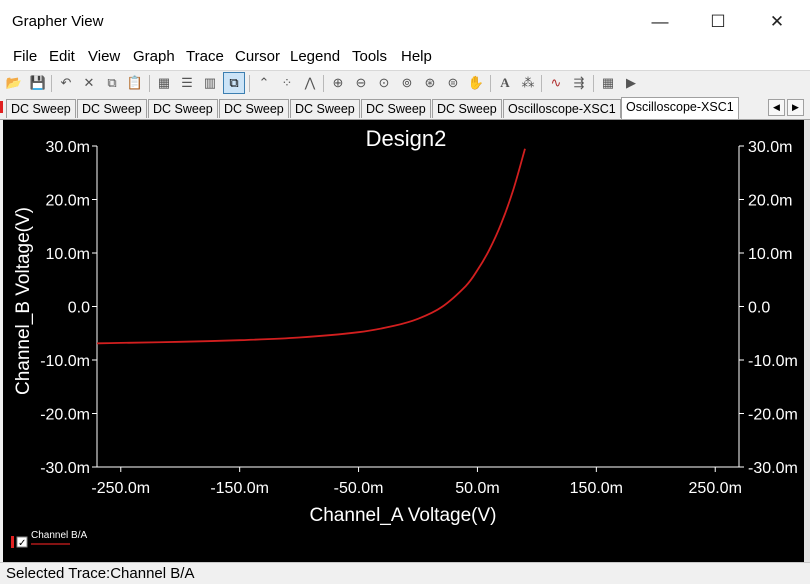  I want to click on y-tick-label-right: 0.0, so click(759, 308).